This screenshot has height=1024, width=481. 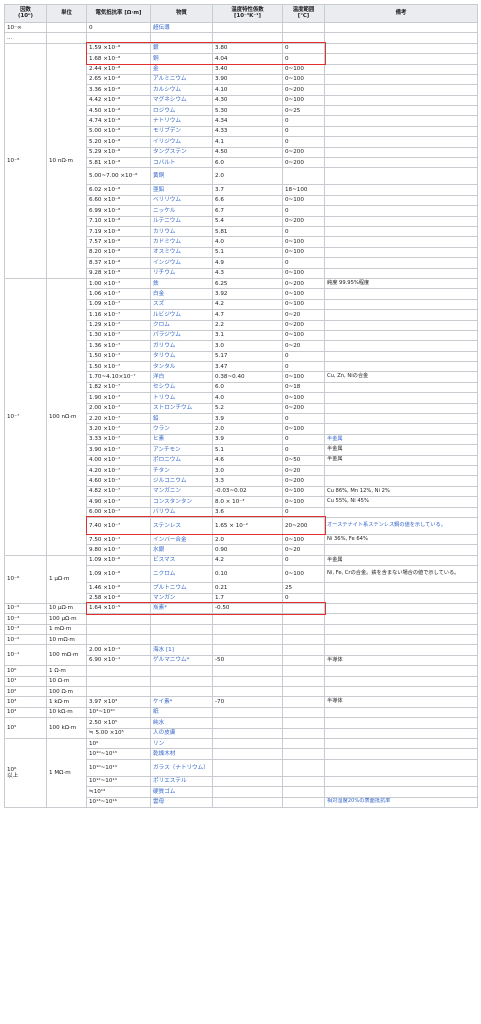 I want to click on note-text: 半金属, so click(x=335, y=439).